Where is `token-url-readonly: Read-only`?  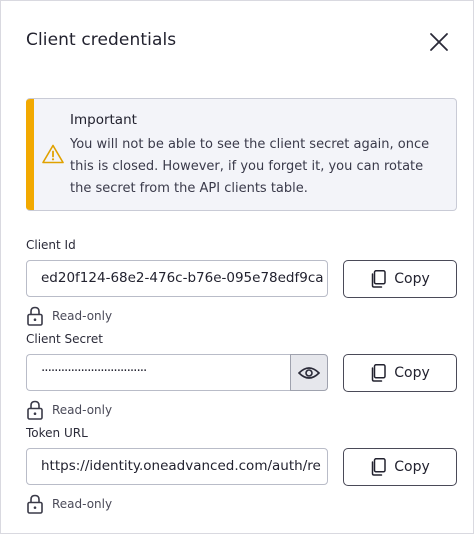 token-url-readonly: Read-only is located at coordinates (69, 504).